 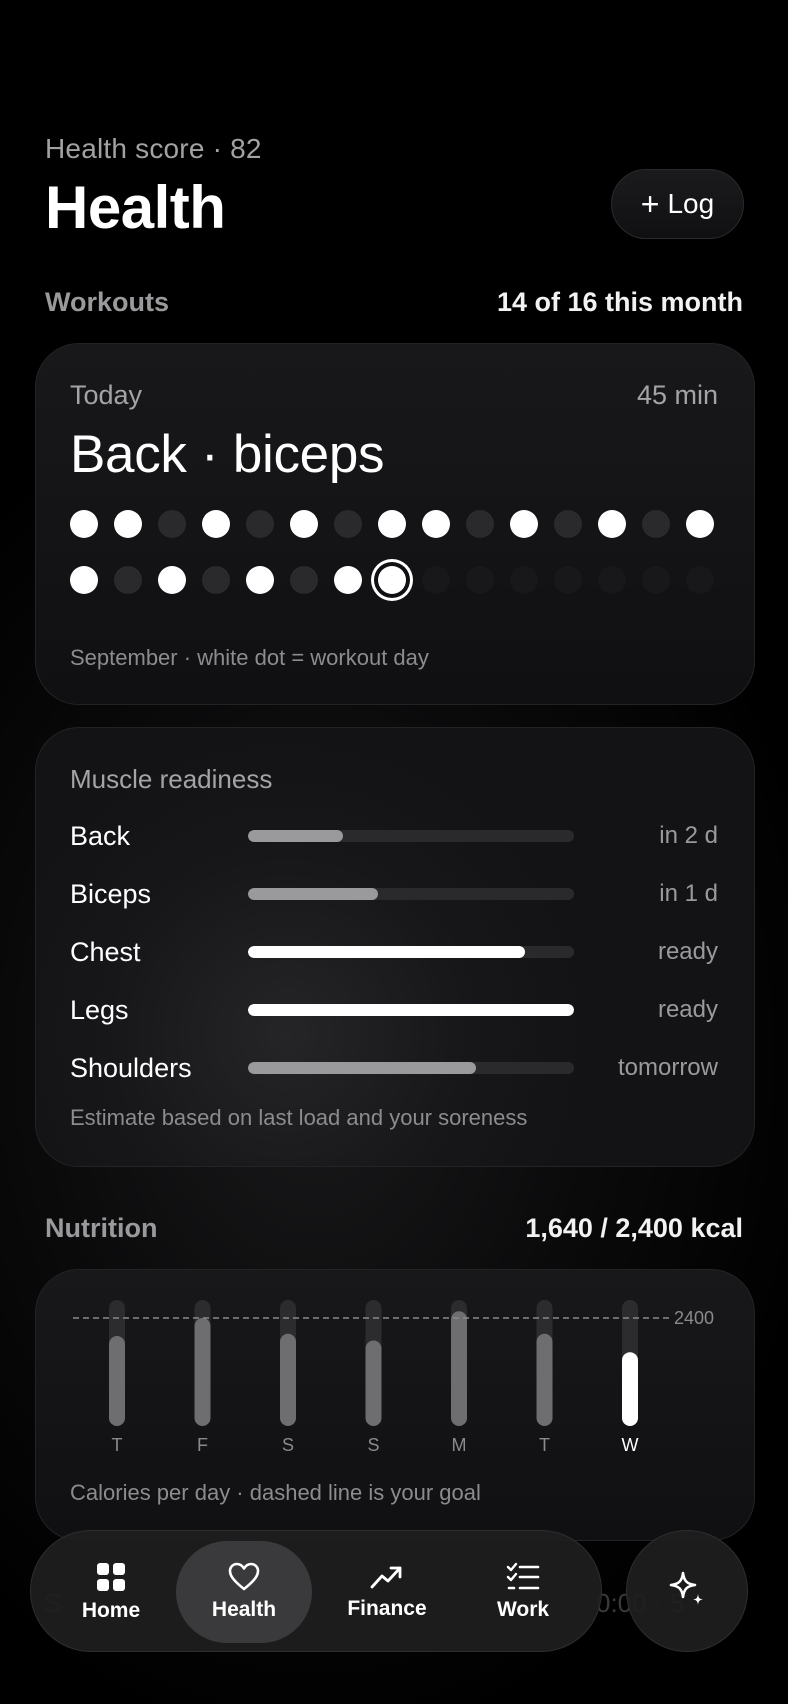 I want to click on header: Health score · 82 Health, so click(x=153, y=187).